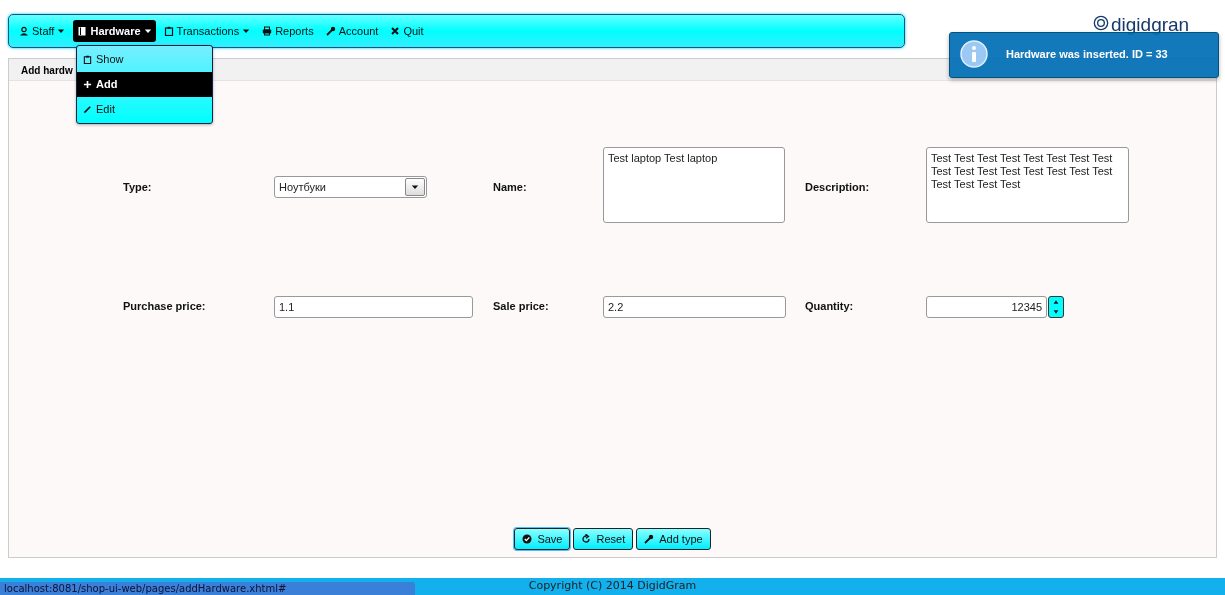  Describe the element at coordinates (521, 307) in the screenshot. I see `field-label: Sale price:` at that location.